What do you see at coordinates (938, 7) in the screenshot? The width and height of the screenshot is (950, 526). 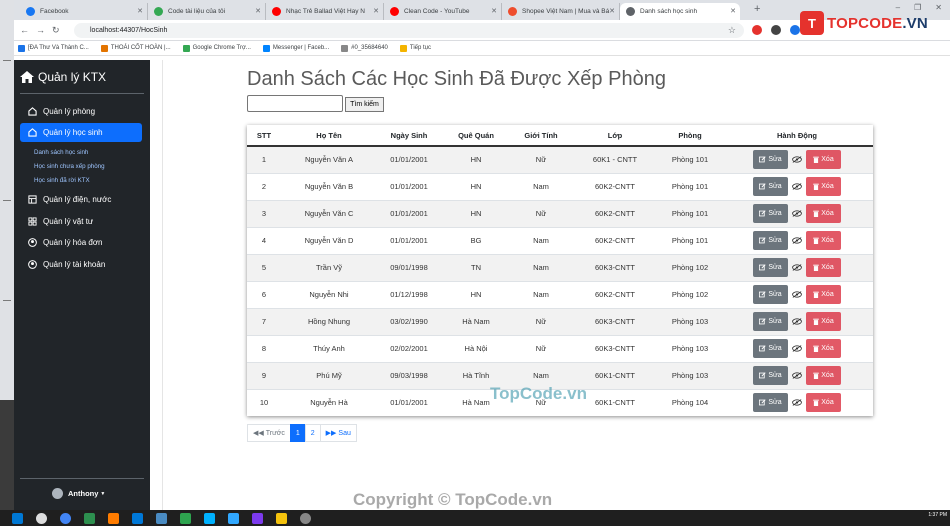 I see `close-window-icon: ✕` at bounding box center [938, 7].